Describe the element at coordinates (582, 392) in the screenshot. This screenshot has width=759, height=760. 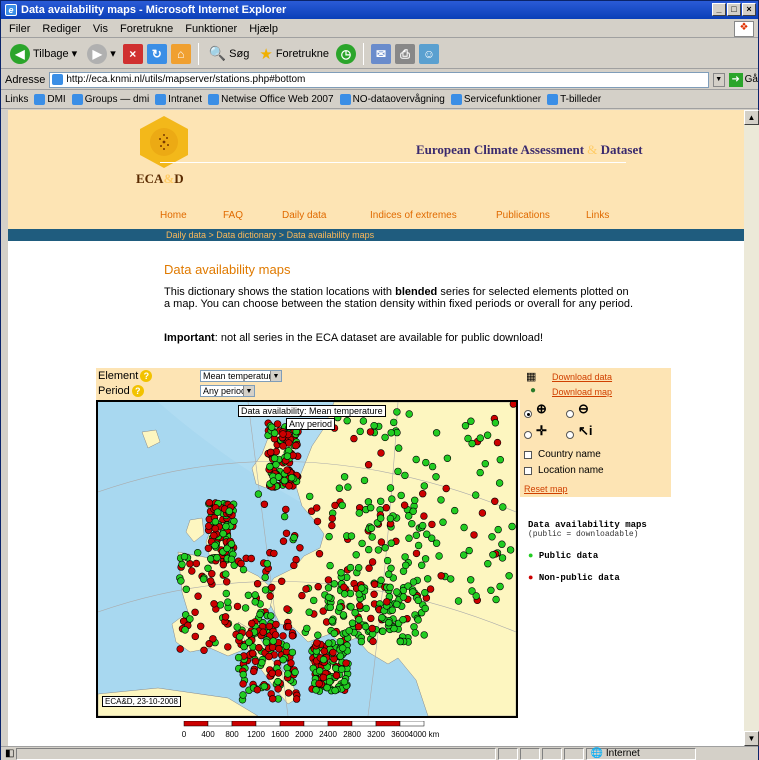
I see `download-map-link: Download map` at that location.